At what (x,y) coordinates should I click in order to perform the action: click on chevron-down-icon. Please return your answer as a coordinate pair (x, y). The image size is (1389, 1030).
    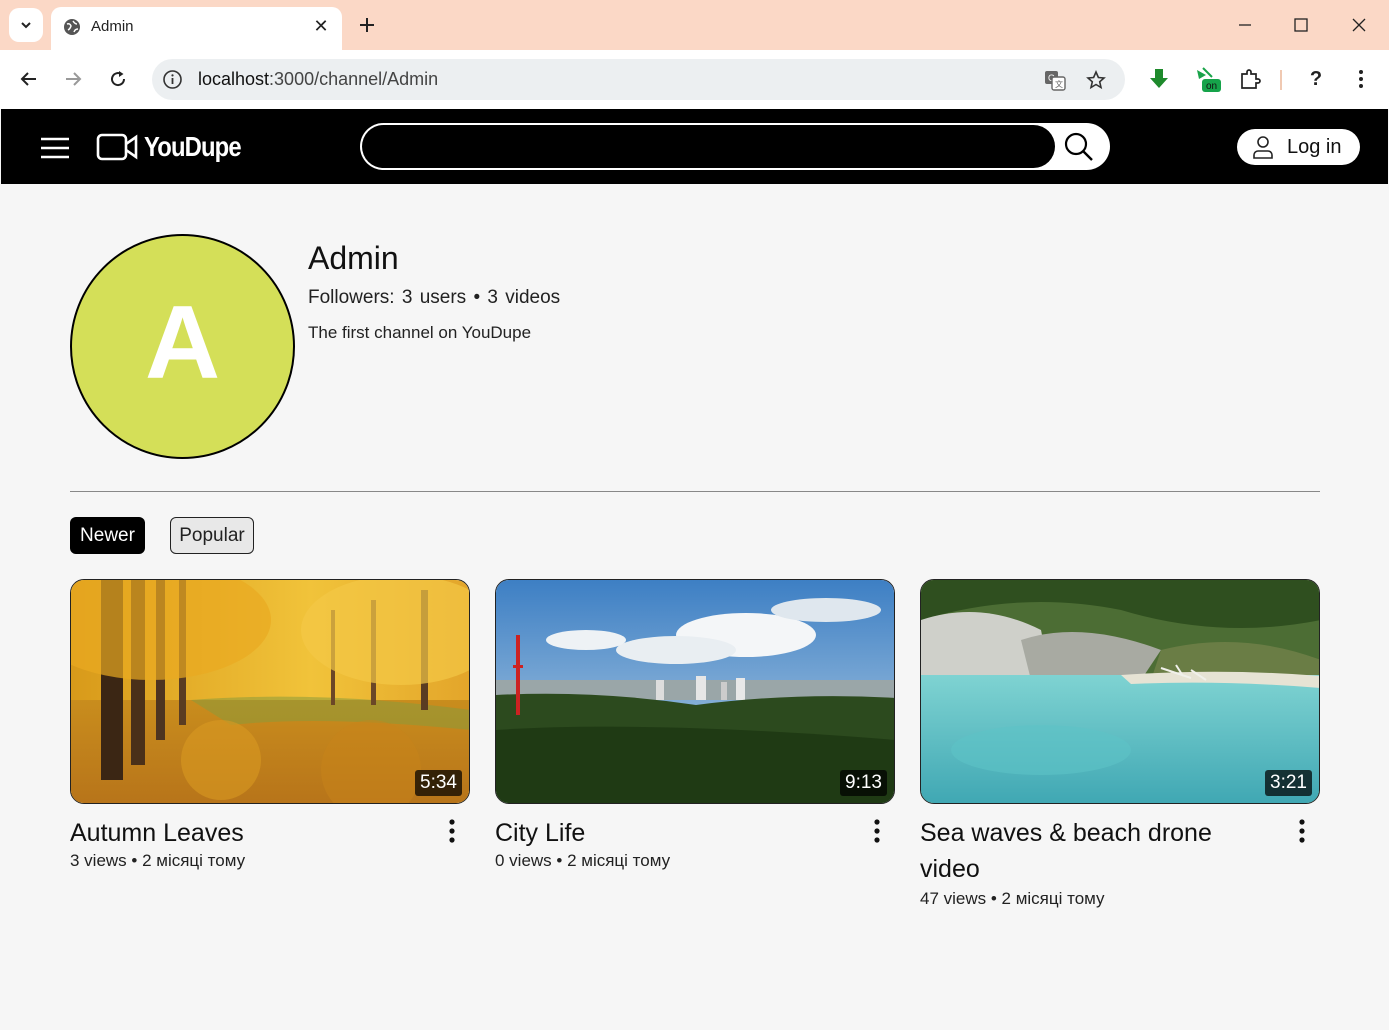
    Looking at the image, I should click on (26, 25).